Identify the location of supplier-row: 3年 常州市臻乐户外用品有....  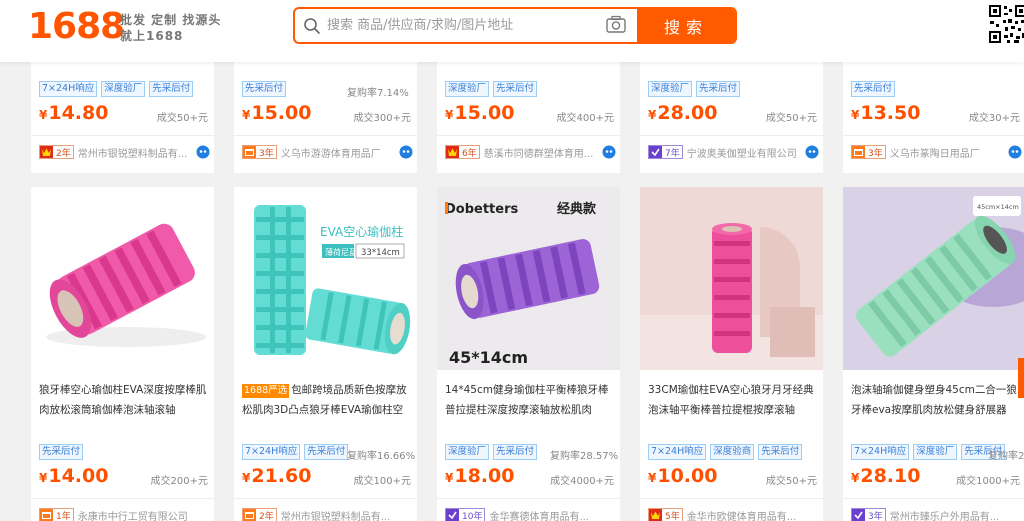
(936, 514).